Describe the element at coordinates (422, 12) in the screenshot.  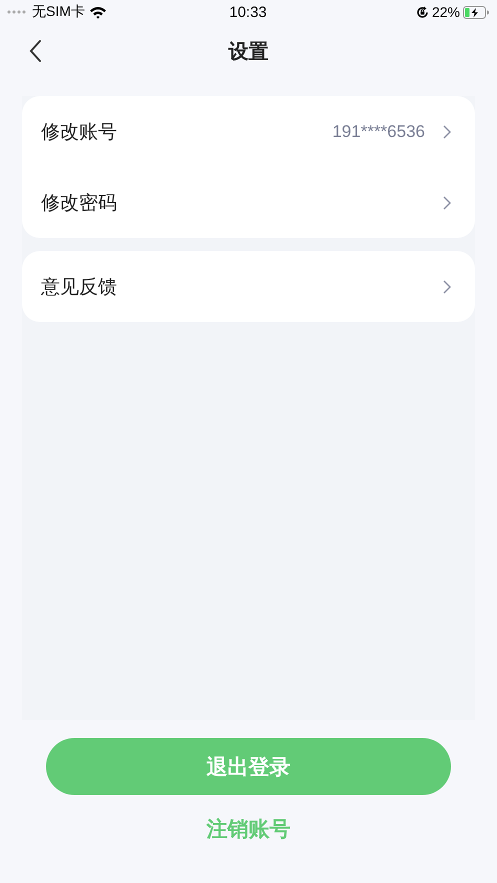
I see `rotation-lock-icon` at that location.